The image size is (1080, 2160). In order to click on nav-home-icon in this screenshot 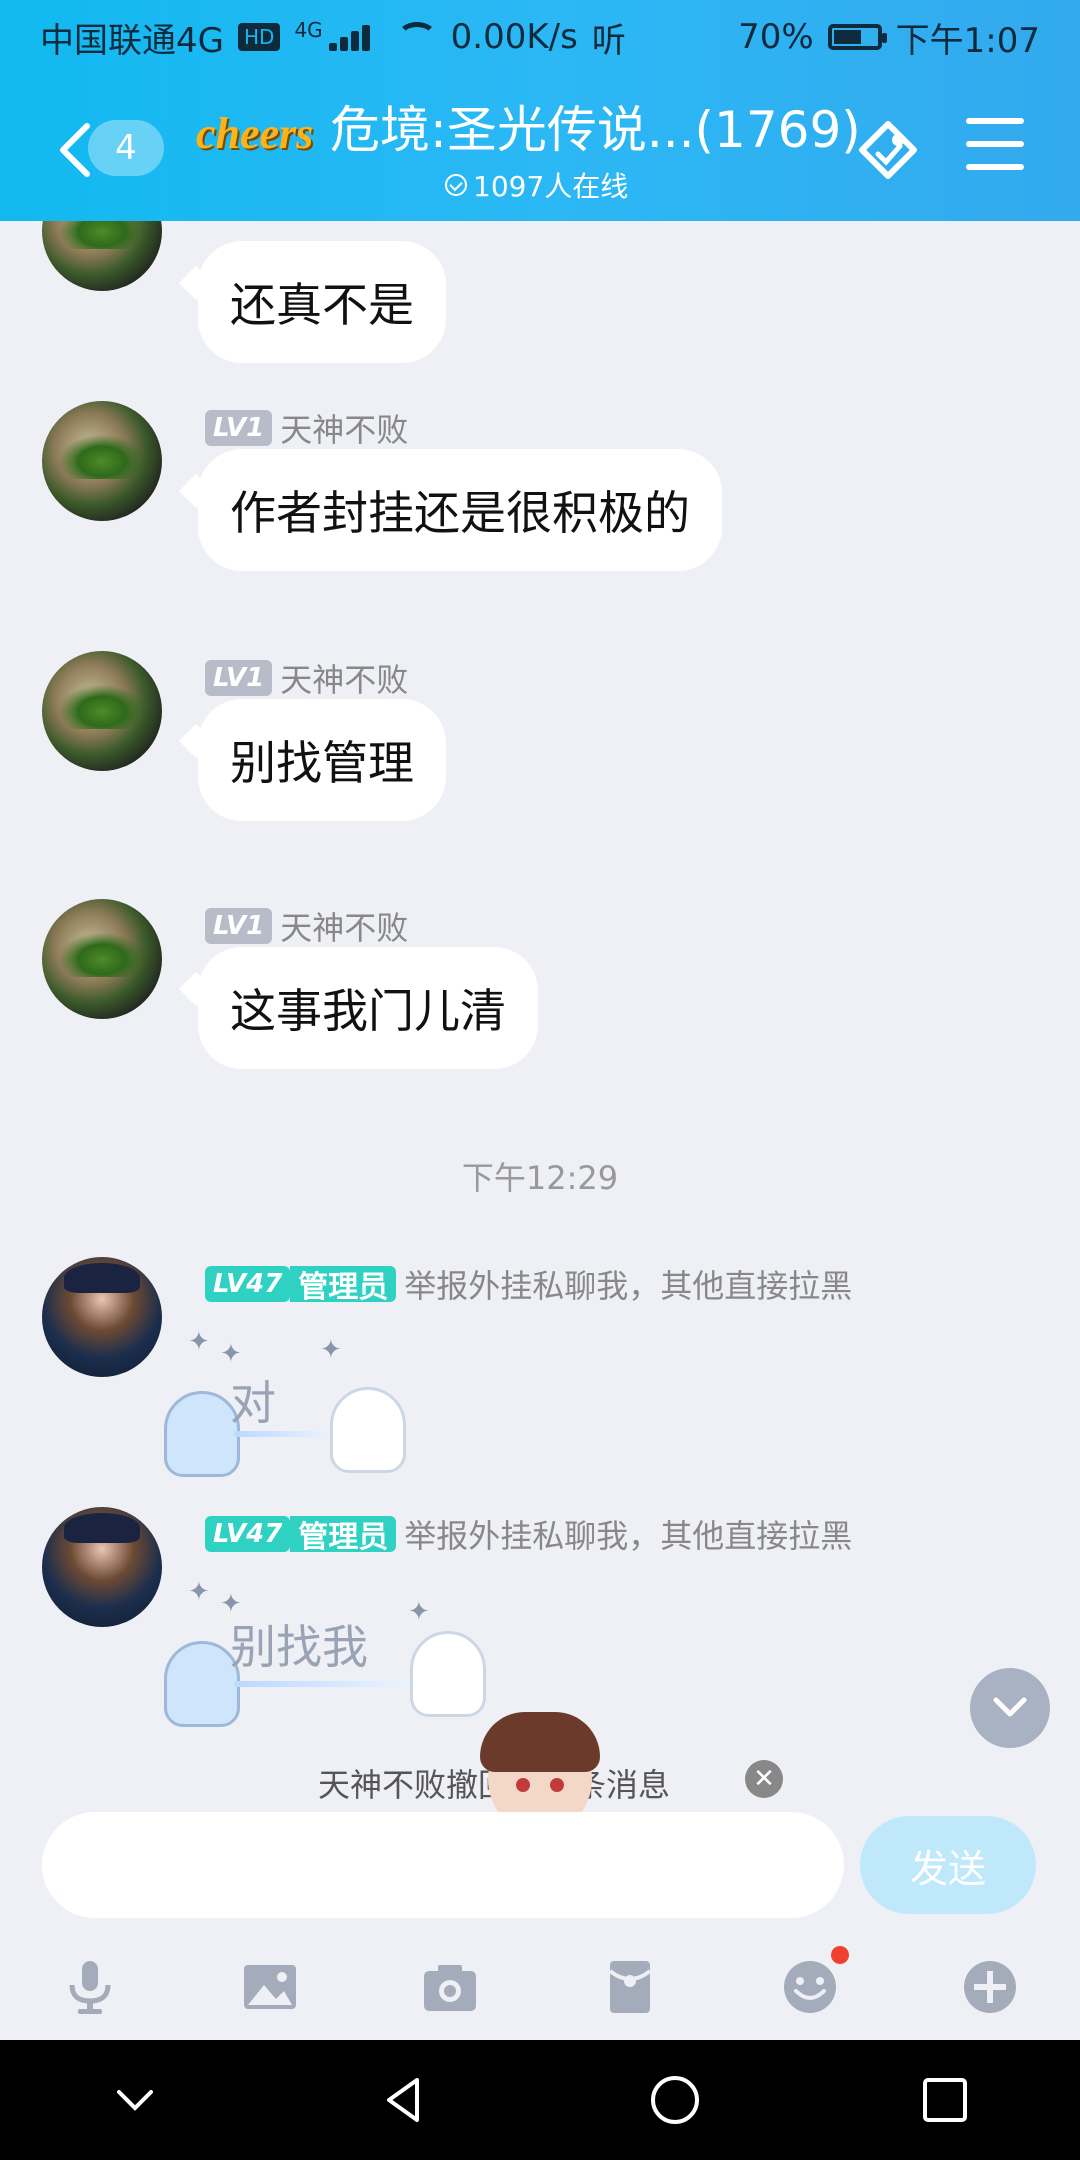, I will do `click(675, 2100)`.